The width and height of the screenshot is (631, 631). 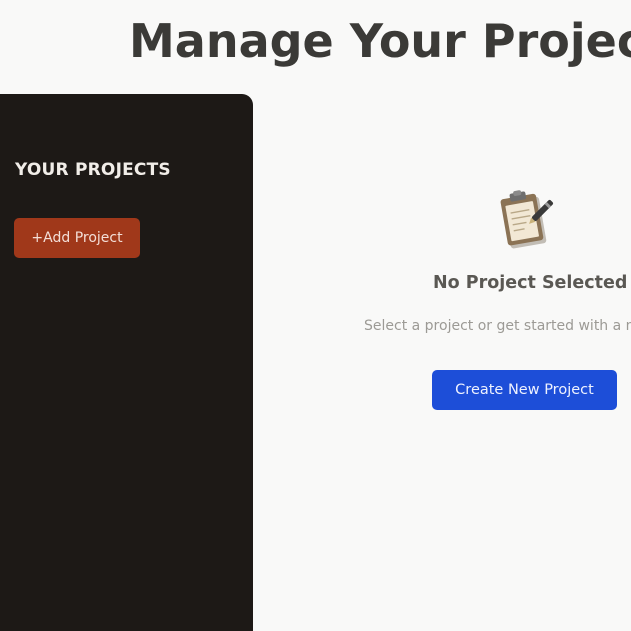 I want to click on sidebar-heading: YOUR PROJECTS, so click(x=93, y=170).